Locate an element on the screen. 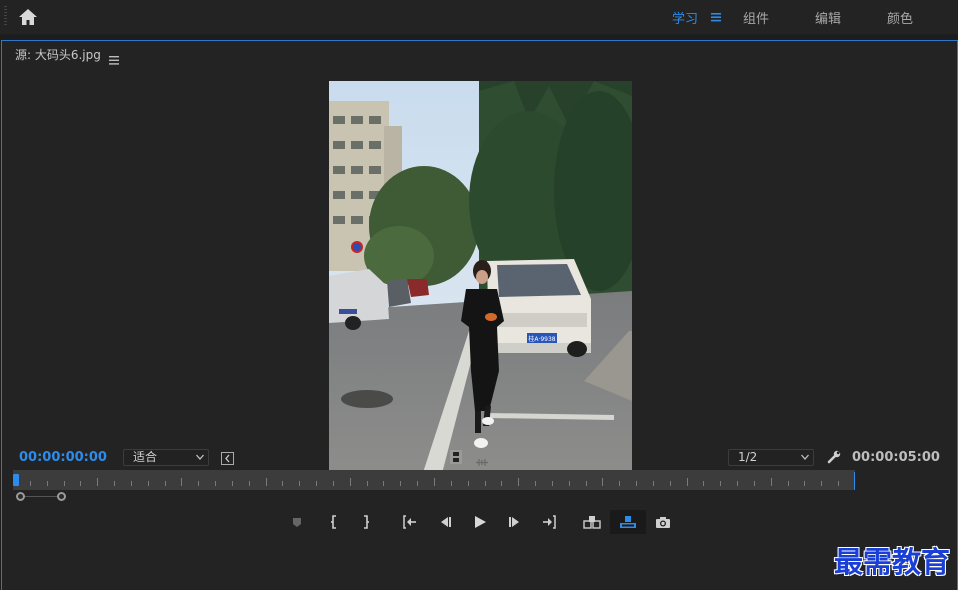 The height and width of the screenshot is (590, 958). play-button is located at coordinates (480, 522).